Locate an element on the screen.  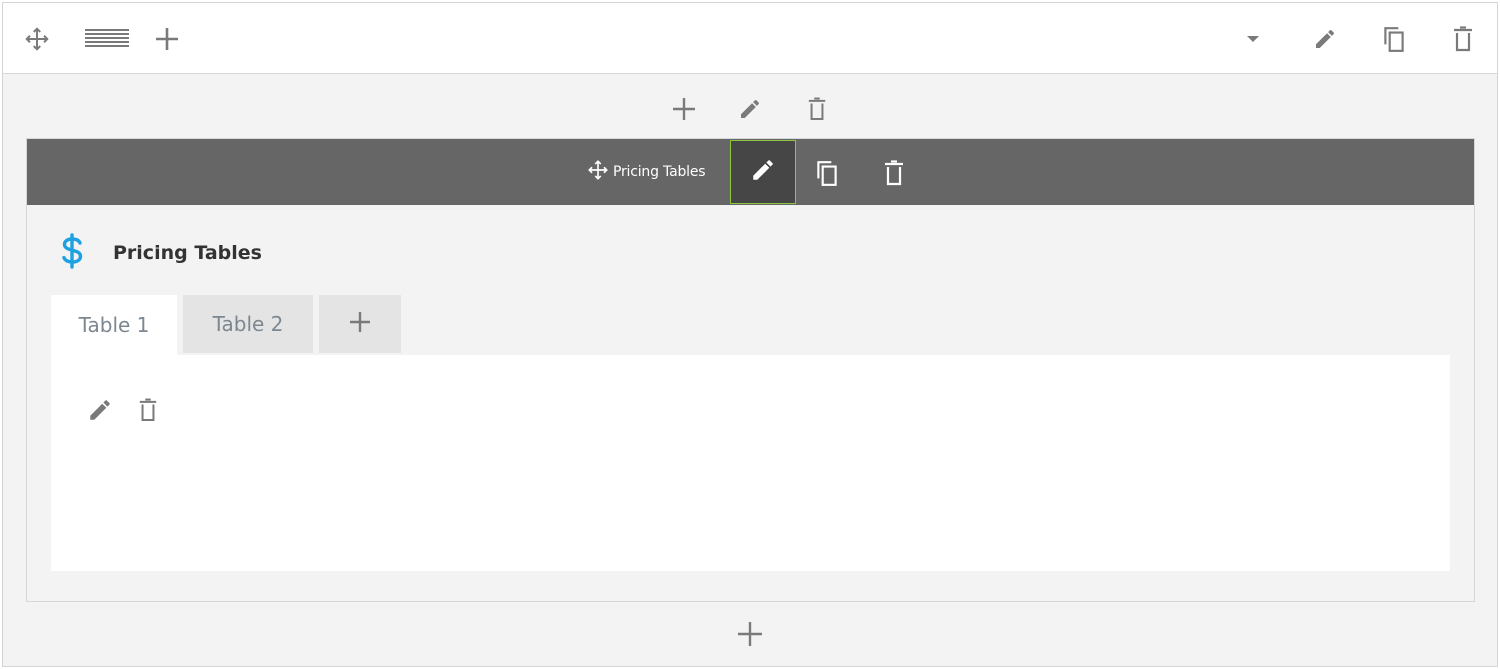
module-header: Pricing Tables is located at coordinates (160, 253).